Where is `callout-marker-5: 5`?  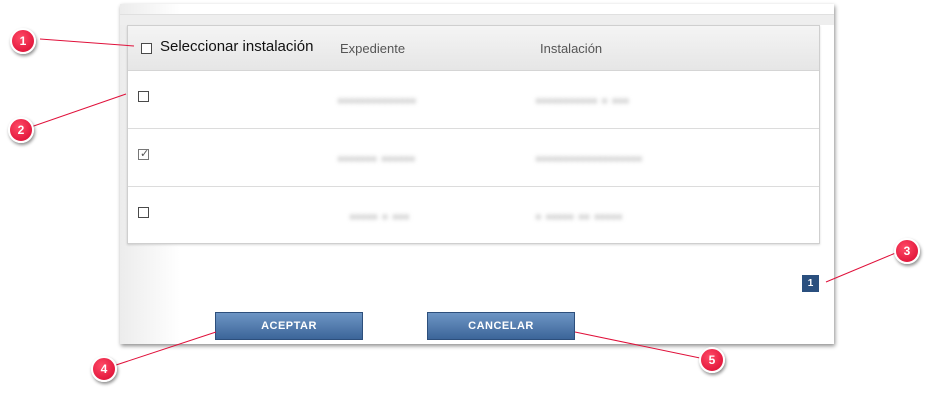 callout-marker-5: 5 is located at coordinates (712, 360).